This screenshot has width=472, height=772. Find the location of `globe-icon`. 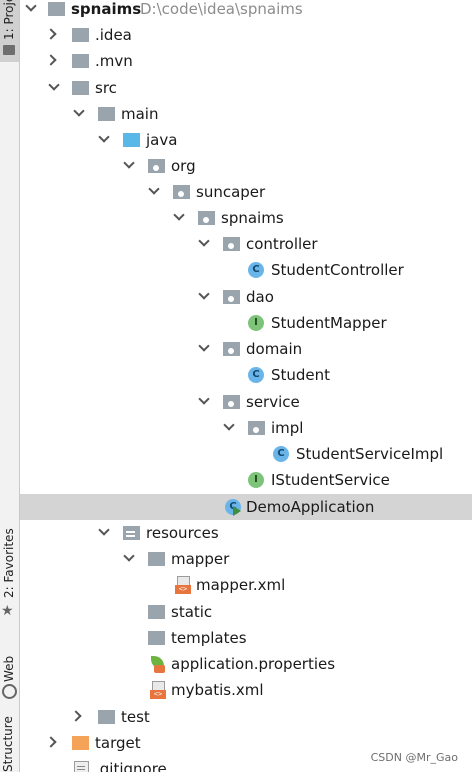

globe-icon is located at coordinates (9, 691).